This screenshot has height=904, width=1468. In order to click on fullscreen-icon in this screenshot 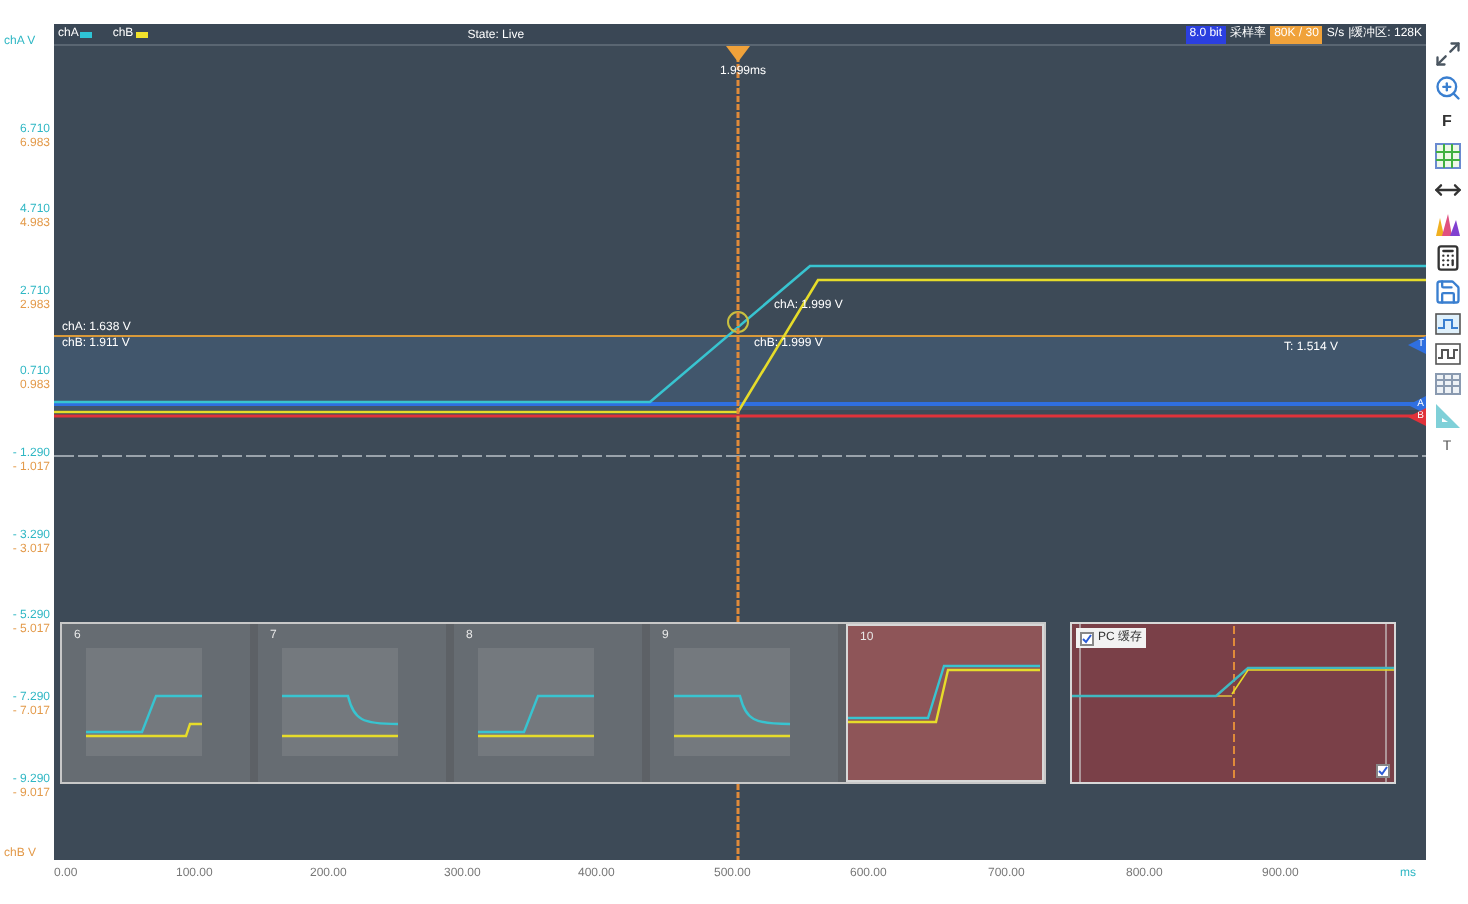, I will do `click(1447, 54)`.